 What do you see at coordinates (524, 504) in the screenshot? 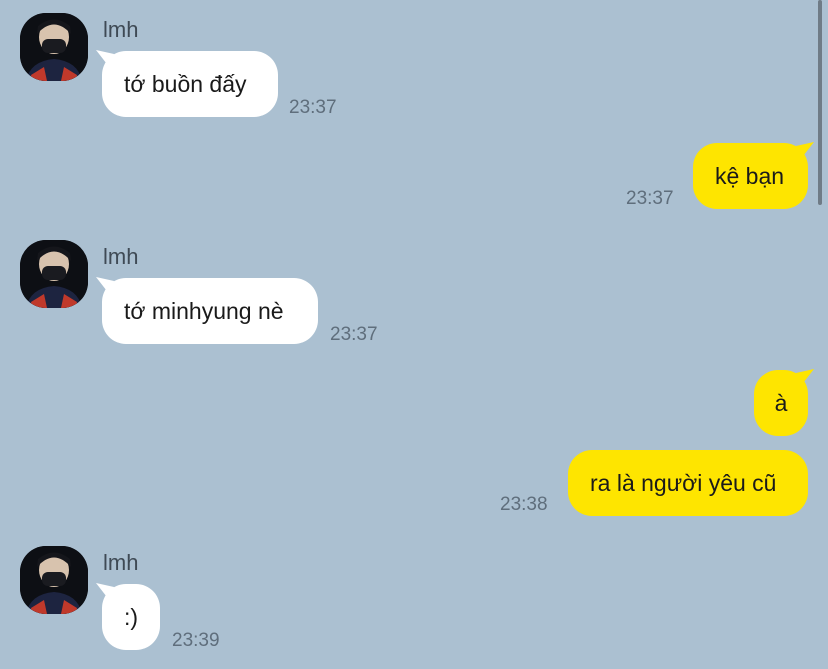
I see `message-timestamp: 23:38` at bounding box center [524, 504].